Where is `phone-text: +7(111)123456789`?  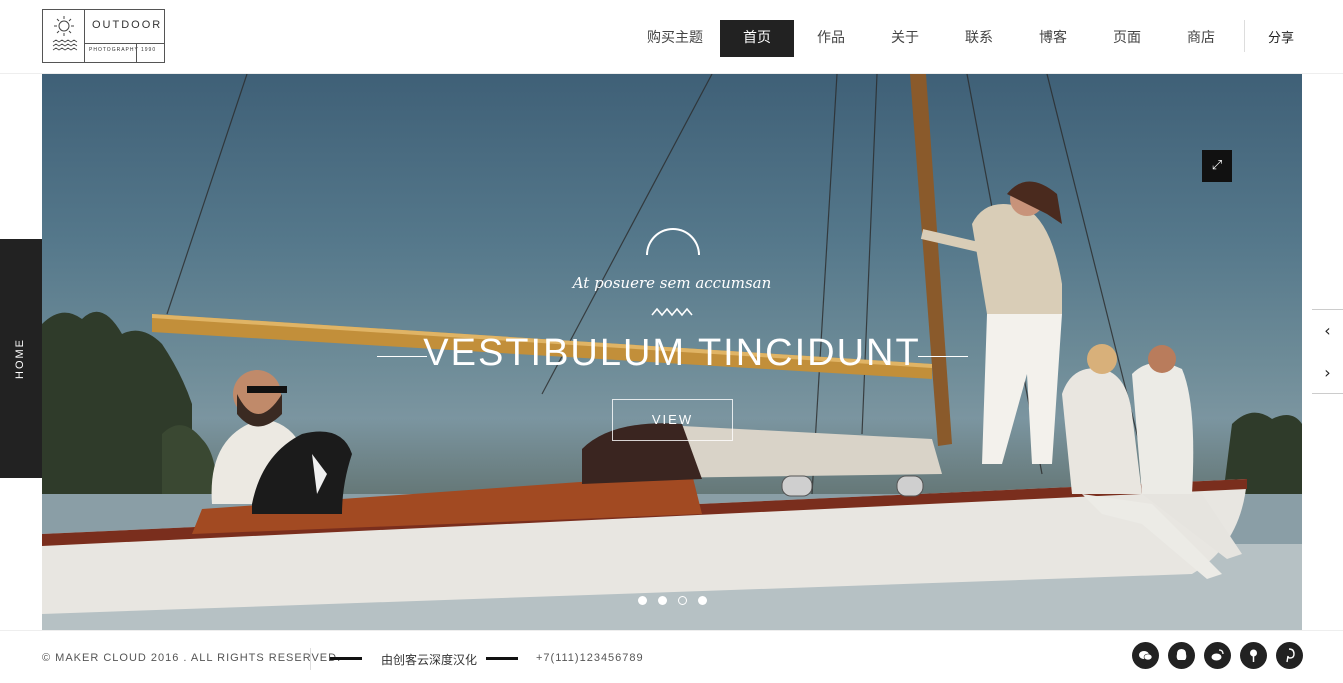
phone-text: +7(111)123456789 is located at coordinates (590, 658).